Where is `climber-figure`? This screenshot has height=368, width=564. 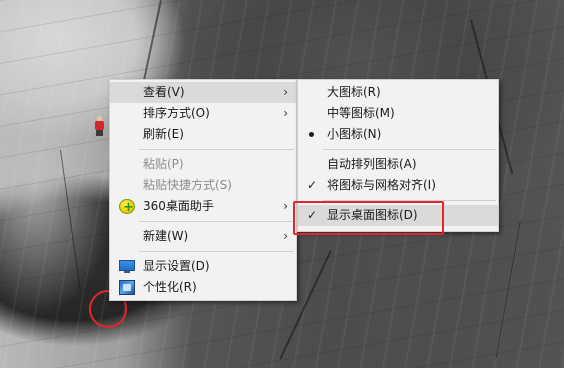 climber-figure is located at coordinates (99, 126).